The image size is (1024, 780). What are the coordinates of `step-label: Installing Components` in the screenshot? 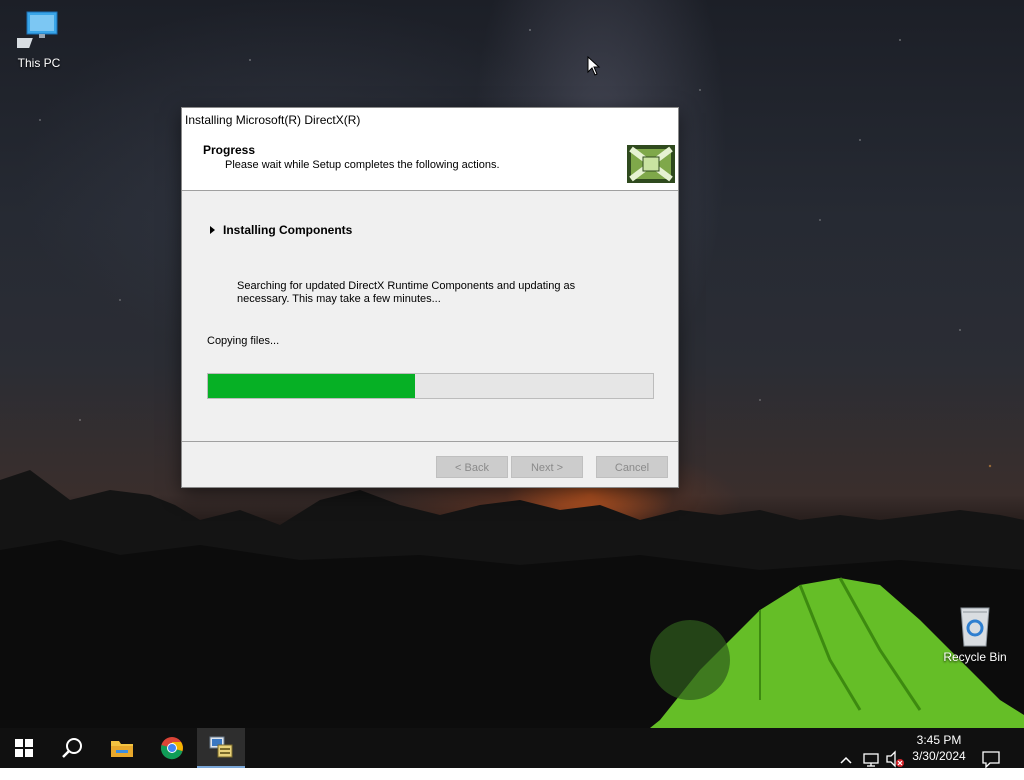 It's located at (288, 230).